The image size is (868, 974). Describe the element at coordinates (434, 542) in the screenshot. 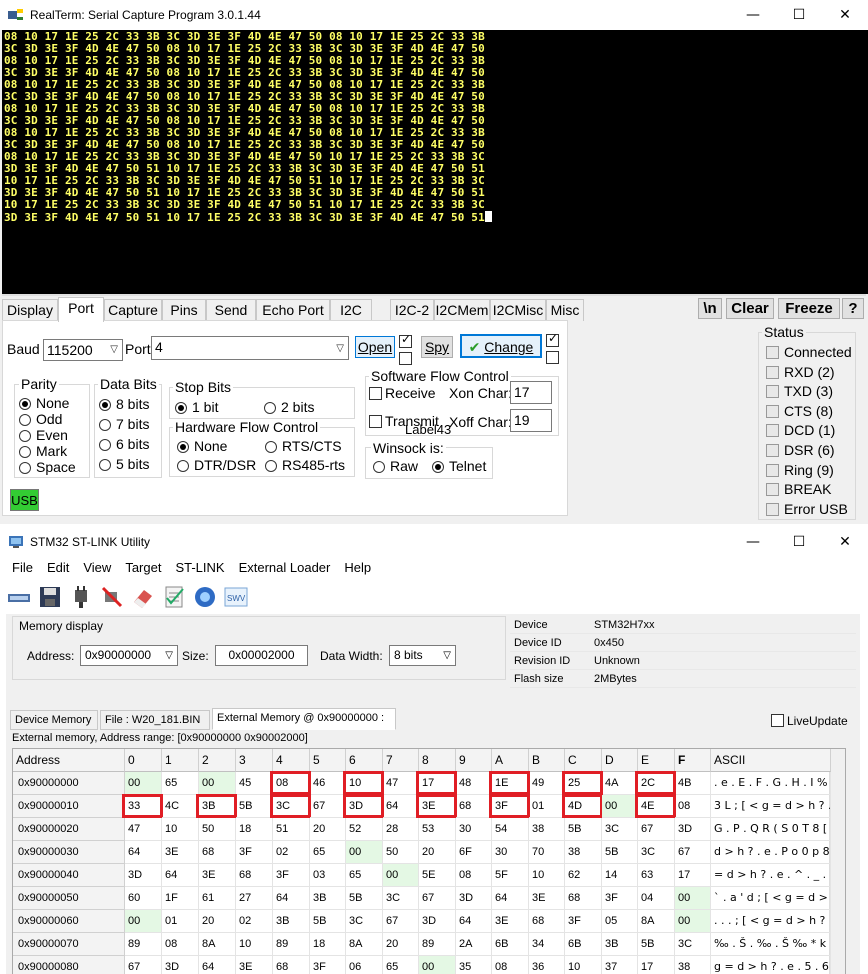

I see `stlink-titlebar: STM32 ST-LINK Utility — ☐ ✕` at that location.